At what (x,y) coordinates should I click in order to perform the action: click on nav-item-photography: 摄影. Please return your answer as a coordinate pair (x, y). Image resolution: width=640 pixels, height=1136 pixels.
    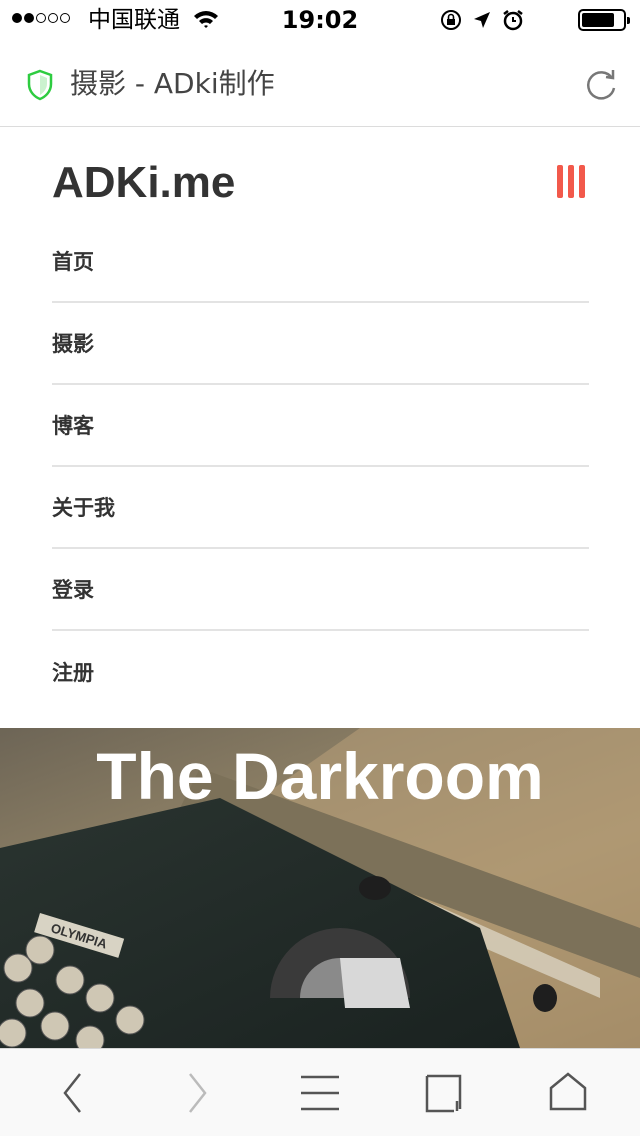
    Looking at the image, I should click on (320, 344).